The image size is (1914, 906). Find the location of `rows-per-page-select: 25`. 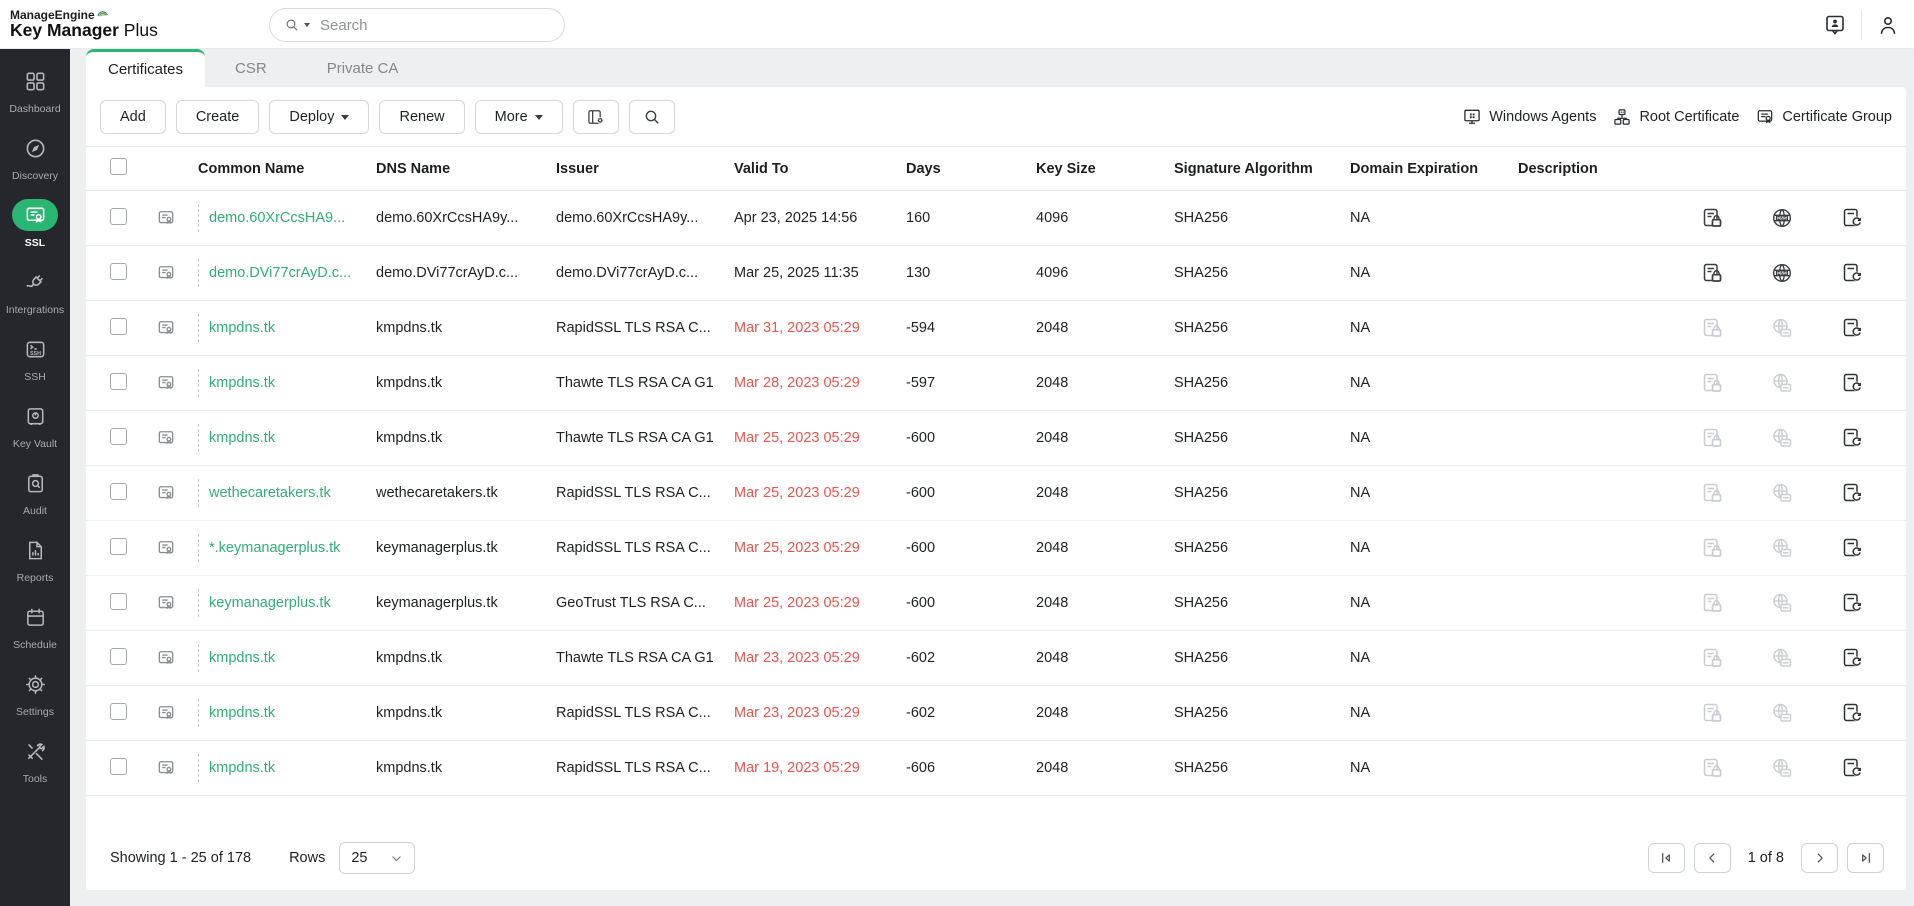

rows-per-page-select: 25 is located at coordinates (377, 858).